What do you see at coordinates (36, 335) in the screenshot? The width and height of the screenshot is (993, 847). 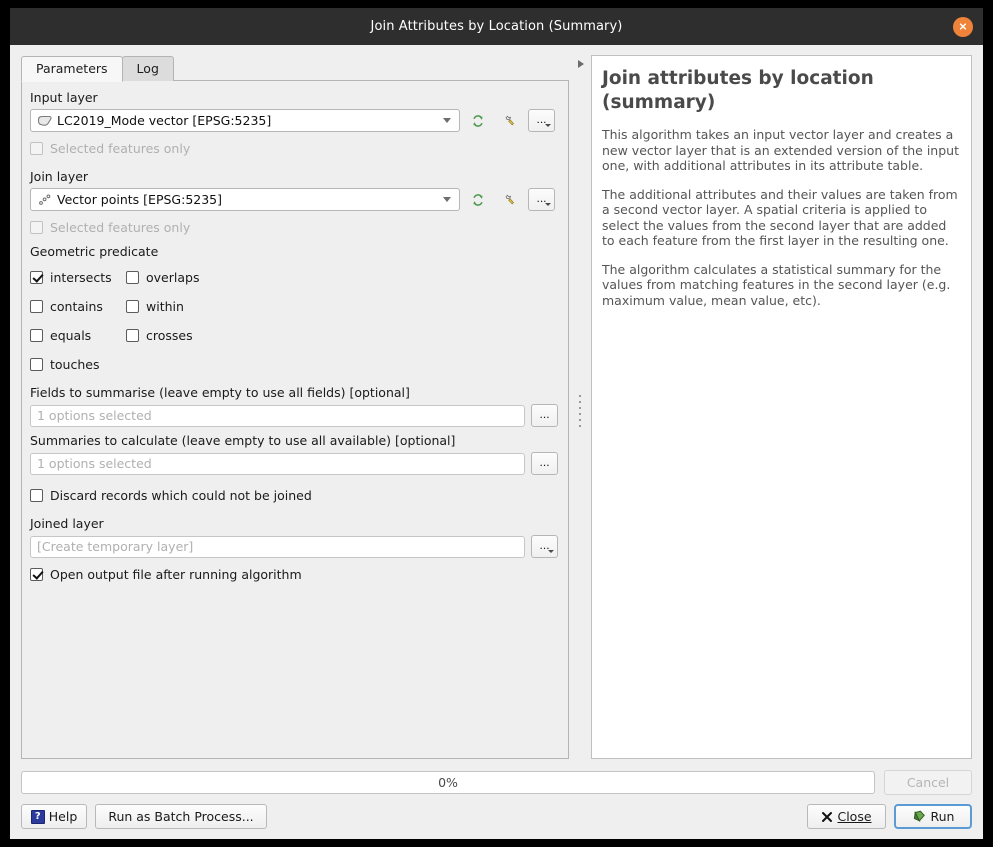 I see `predicate-equals-checkbox` at bounding box center [36, 335].